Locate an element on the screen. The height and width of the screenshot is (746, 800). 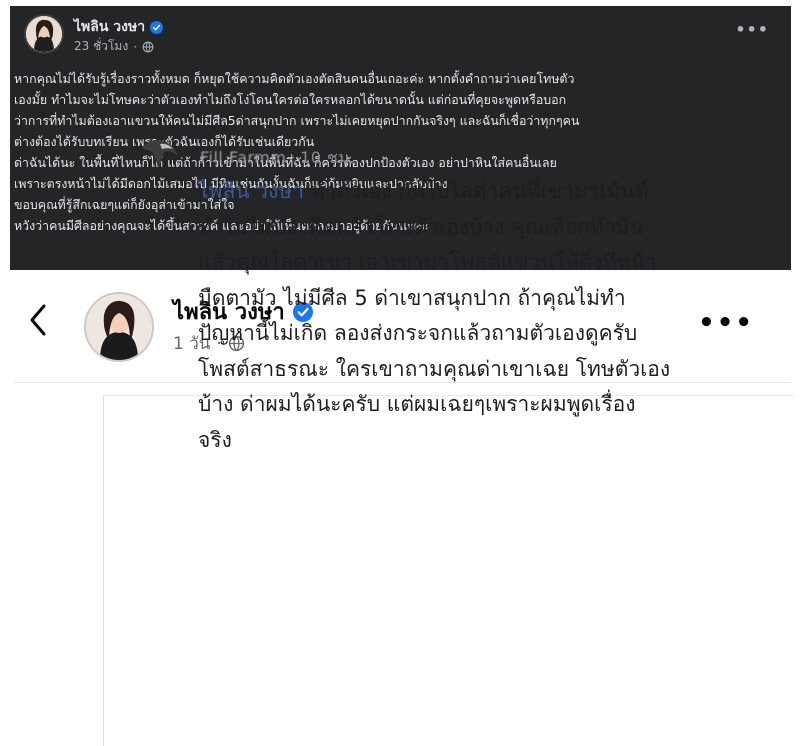
commenter-name: Fill Farmm is located at coordinates (243, 157).